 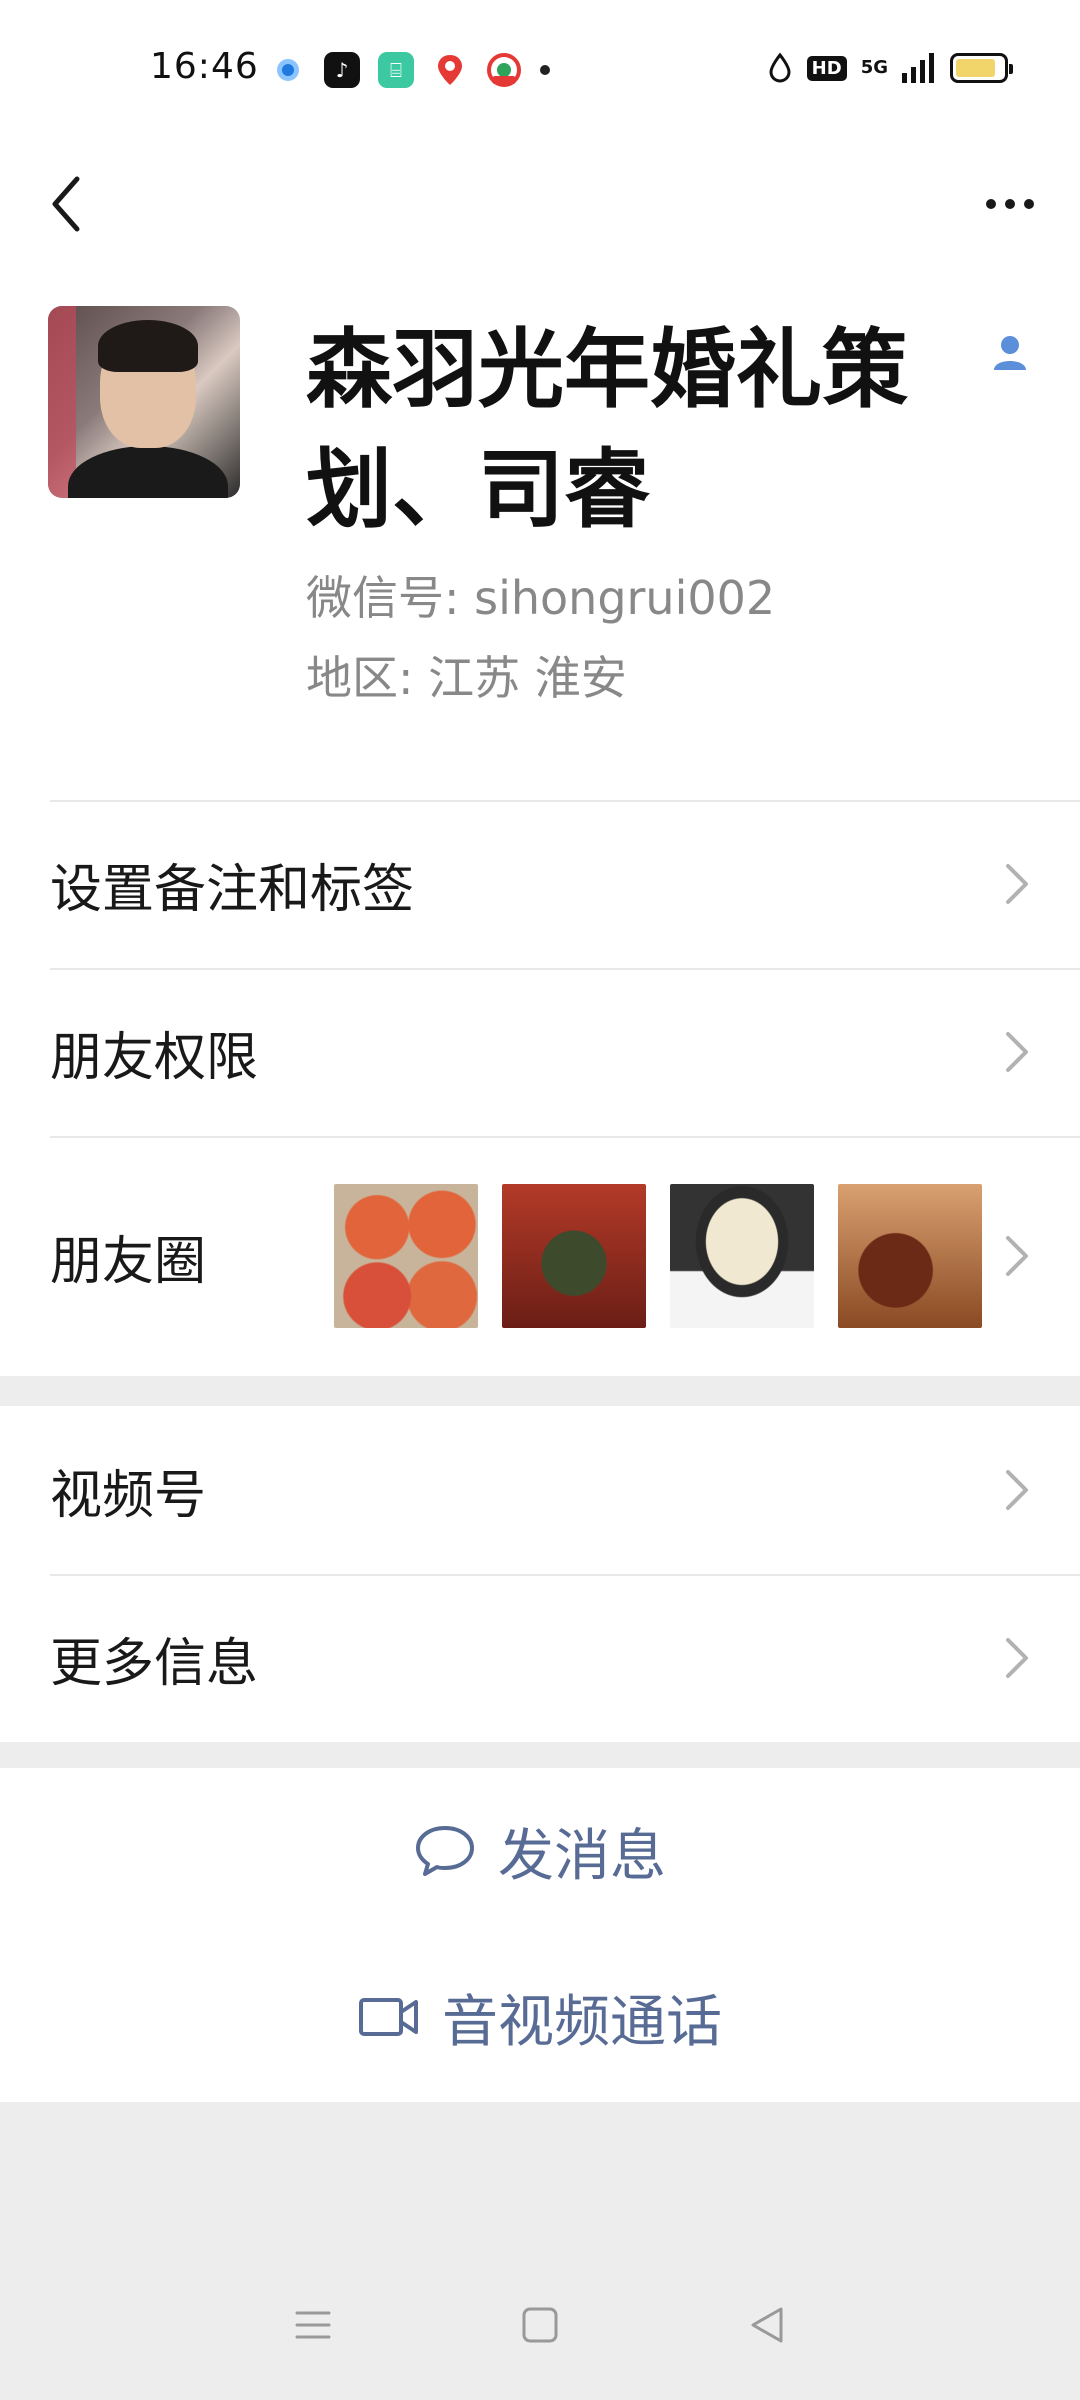 I want to click on data-saver-icon, so click(x=780, y=67).